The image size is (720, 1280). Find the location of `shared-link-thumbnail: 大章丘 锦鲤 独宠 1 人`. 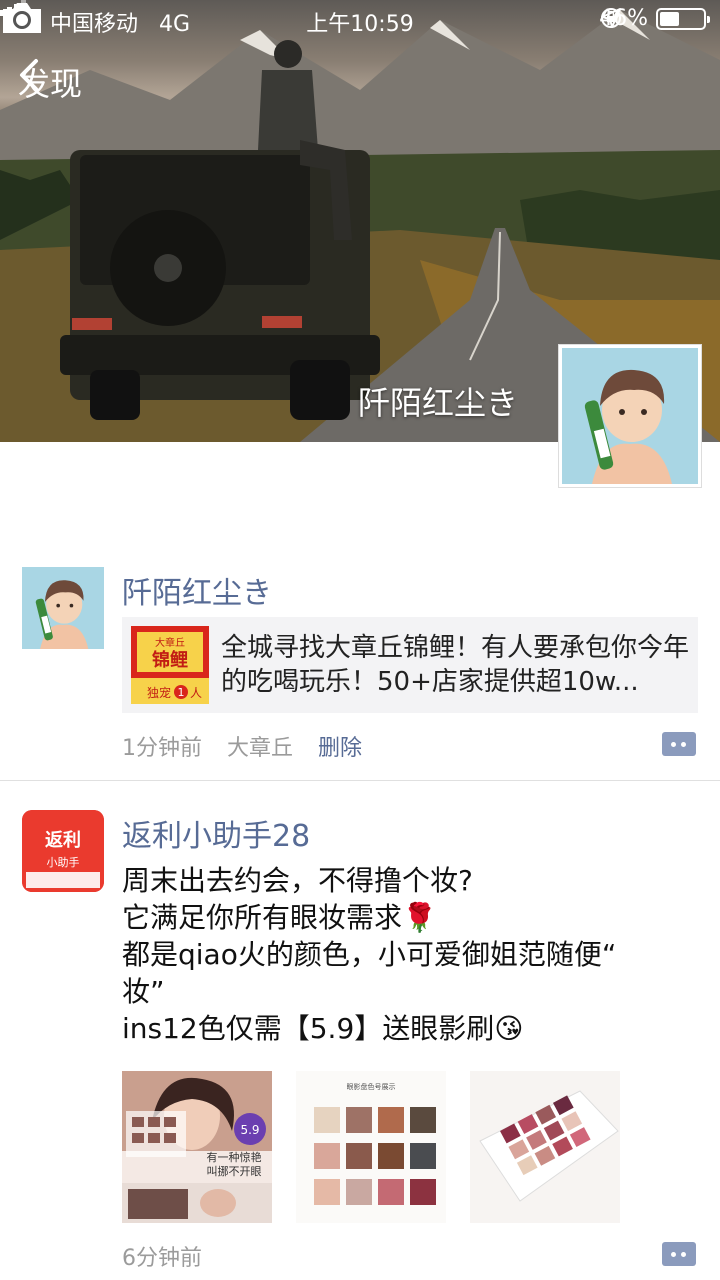

shared-link-thumbnail: 大章丘 锦鲤 独宠 1 人 is located at coordinates (170, 665).